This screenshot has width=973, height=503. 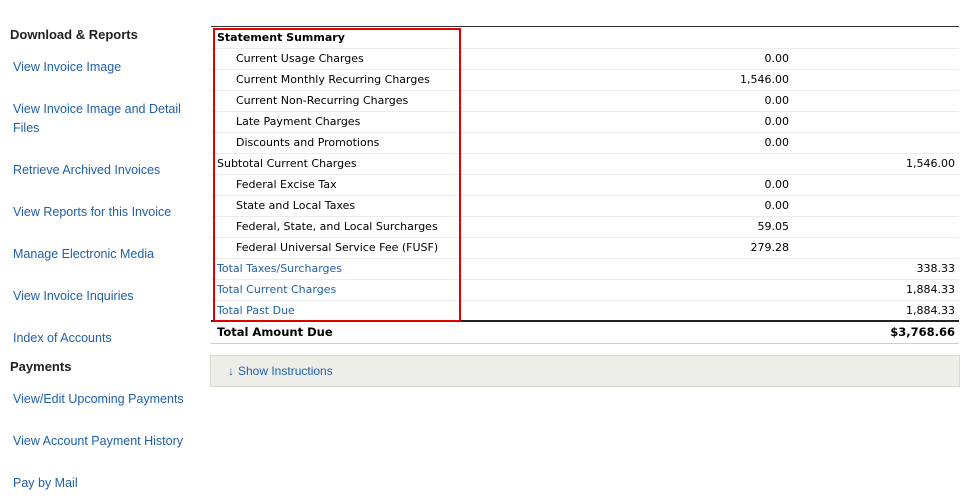 I want to click on row-label: Subtotal Current Charges, so click(x=287, y=163).